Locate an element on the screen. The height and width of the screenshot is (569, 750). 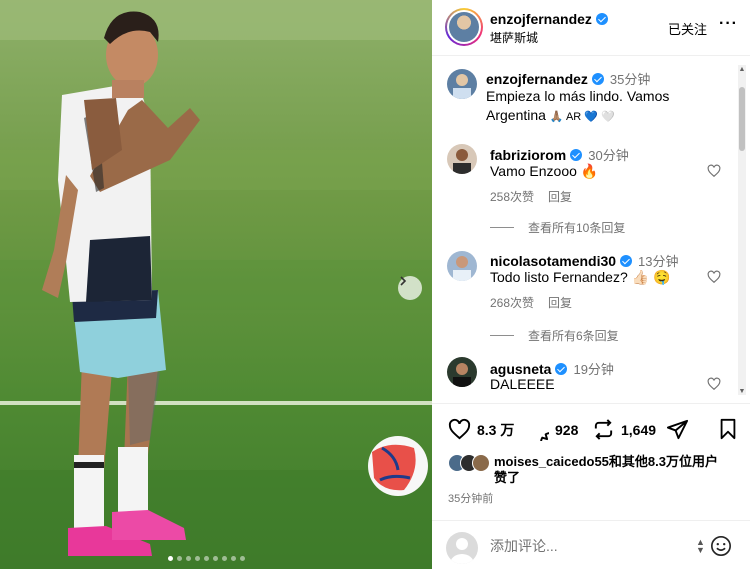
next-photo-button is located at coordinates (410, 288).